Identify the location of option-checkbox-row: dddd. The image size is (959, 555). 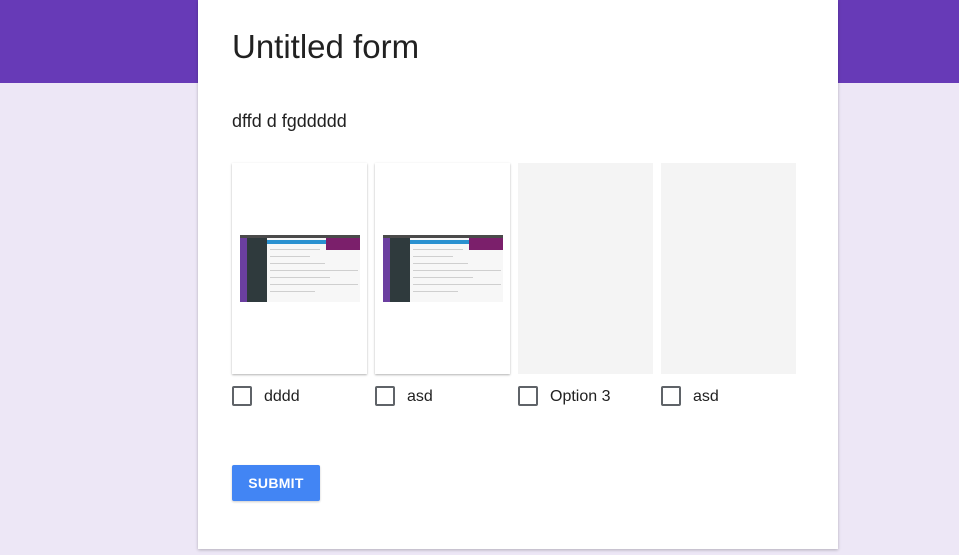
(299, 396).